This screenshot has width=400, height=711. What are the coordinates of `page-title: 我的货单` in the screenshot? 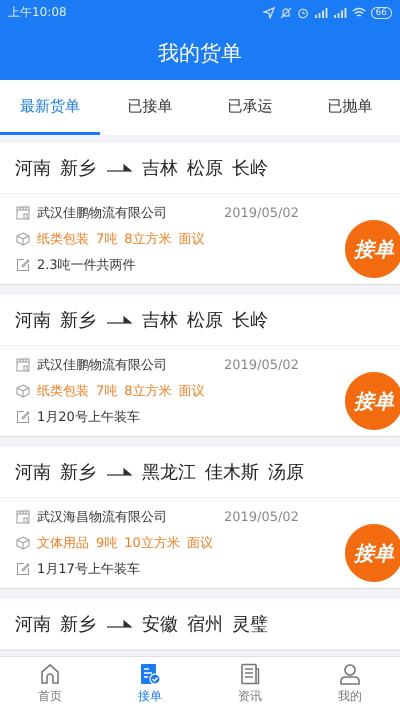 It's located at (200, 53).